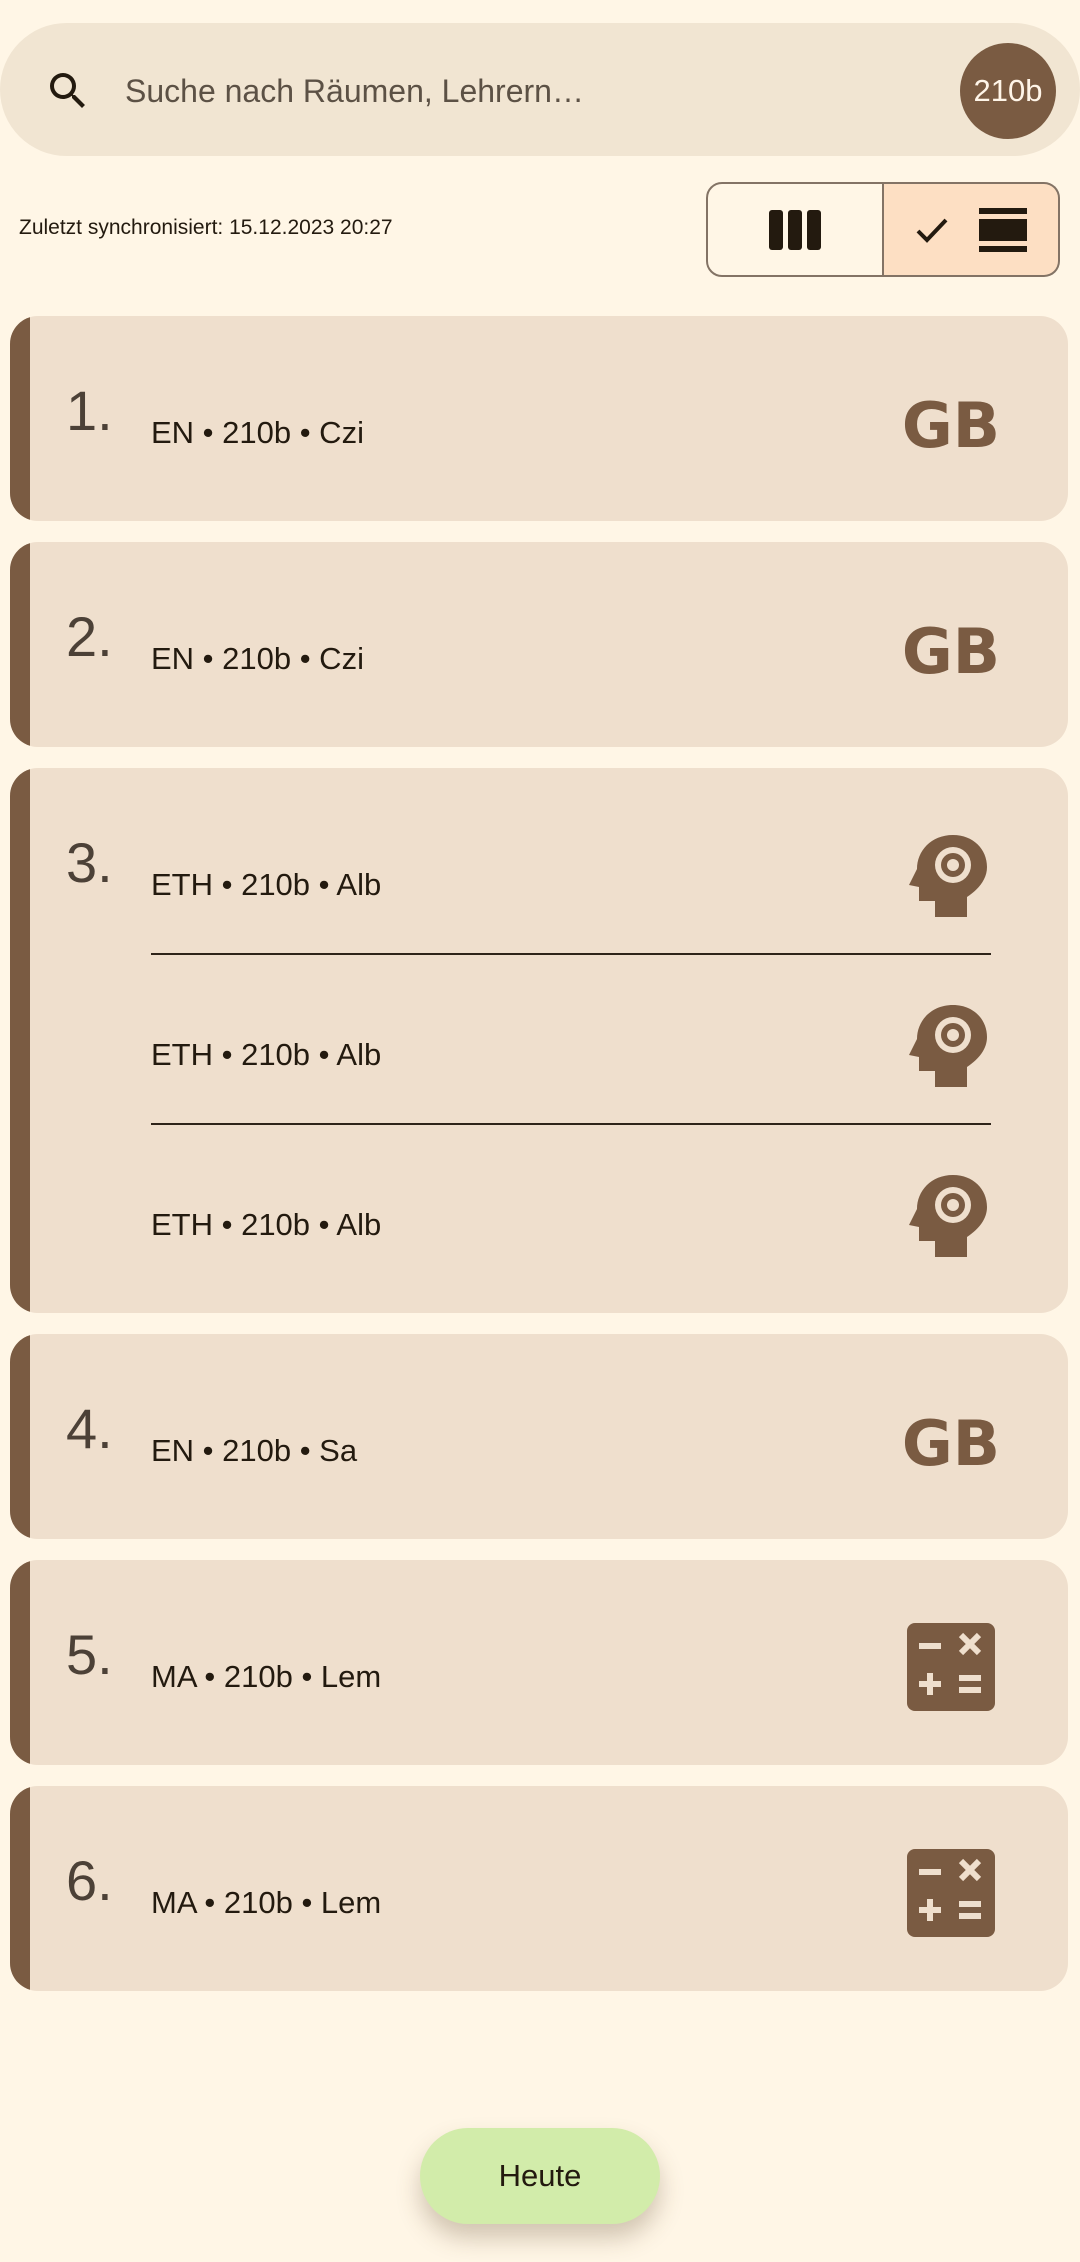 Image resolution: width=1080 pixels, height=2262 pixels. I want to click on view-agenda-icon, so click(1003, 229).